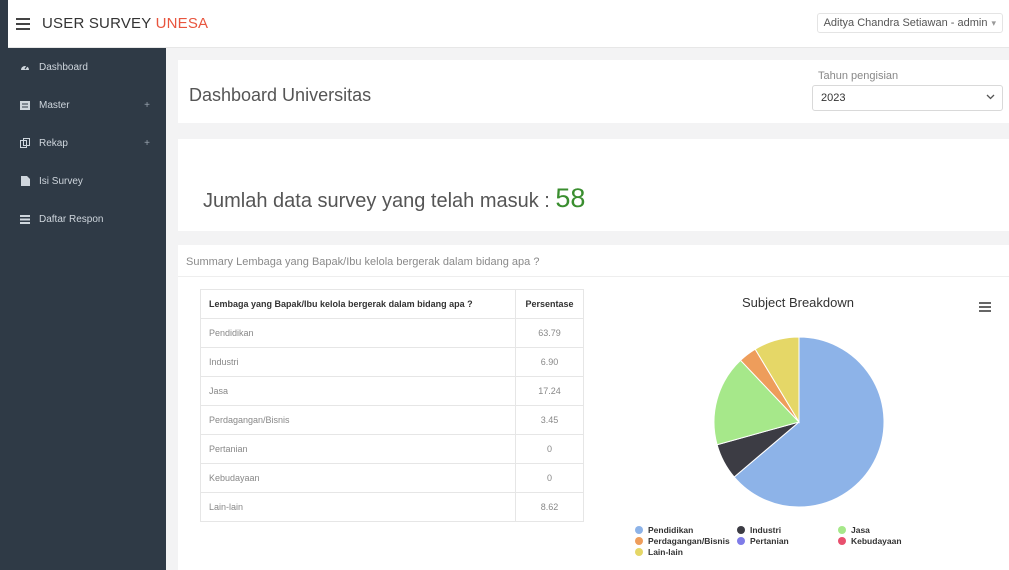 Image resolution: width=1009 pixels, height=570 pixels. Describe the element at coordinates (358, 507) in the screenshot. I see `row-category: Lain-lain` at that location.